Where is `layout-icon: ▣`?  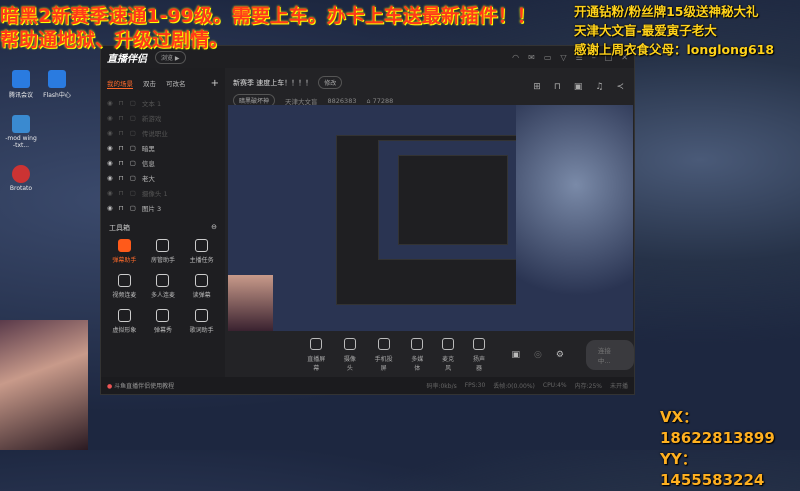
layout-icon: ▣ is located at coordinates (578, 87).